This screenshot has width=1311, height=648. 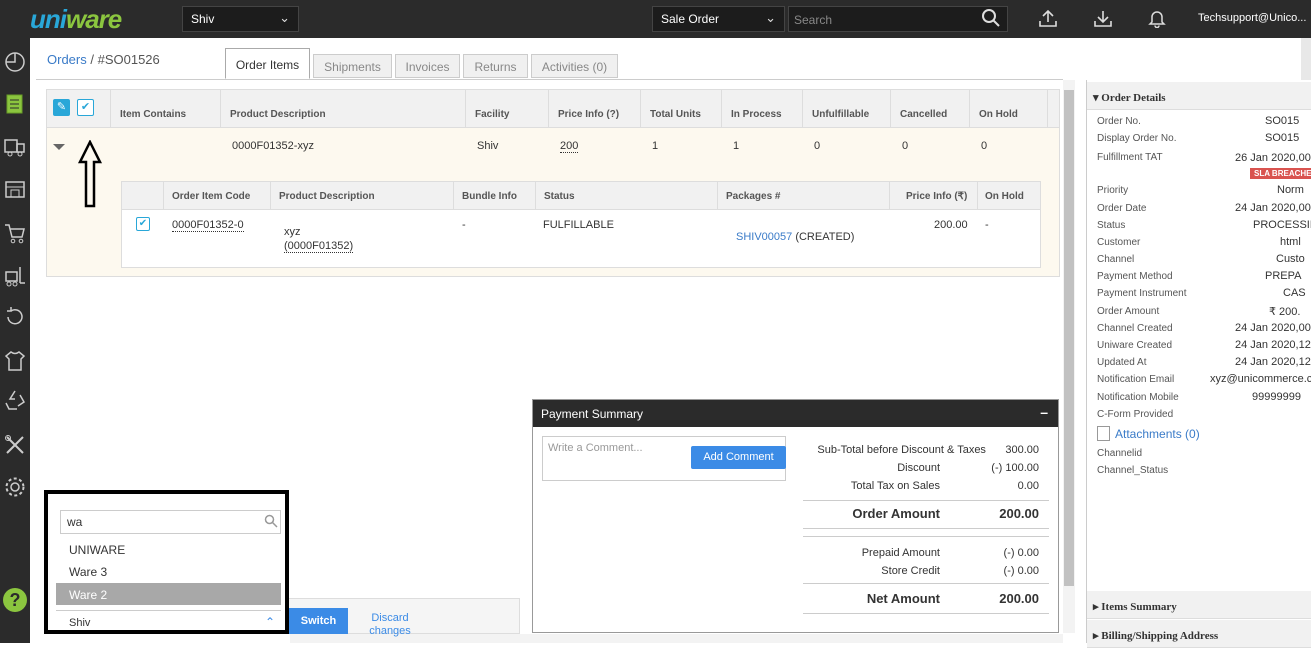 I want to click on help-icon: ?, so click(x=15, y=600).